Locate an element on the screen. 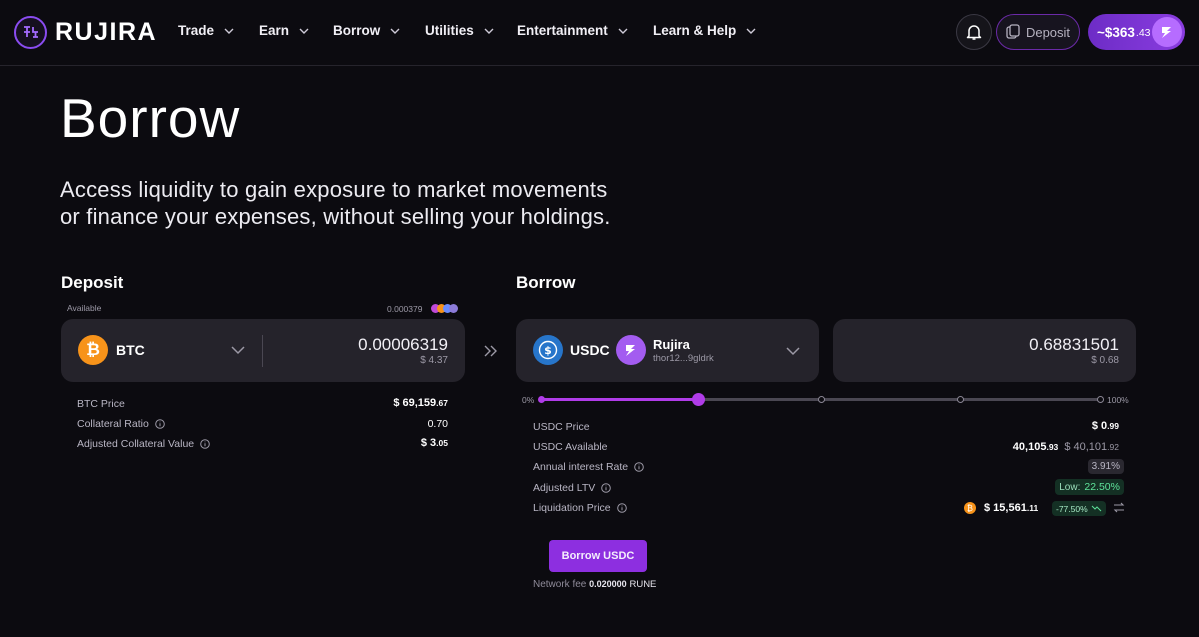 The height and width of the screenshot is (637, 1199). usdc-available-label: USDC Available is located at coordinates (570, 447).